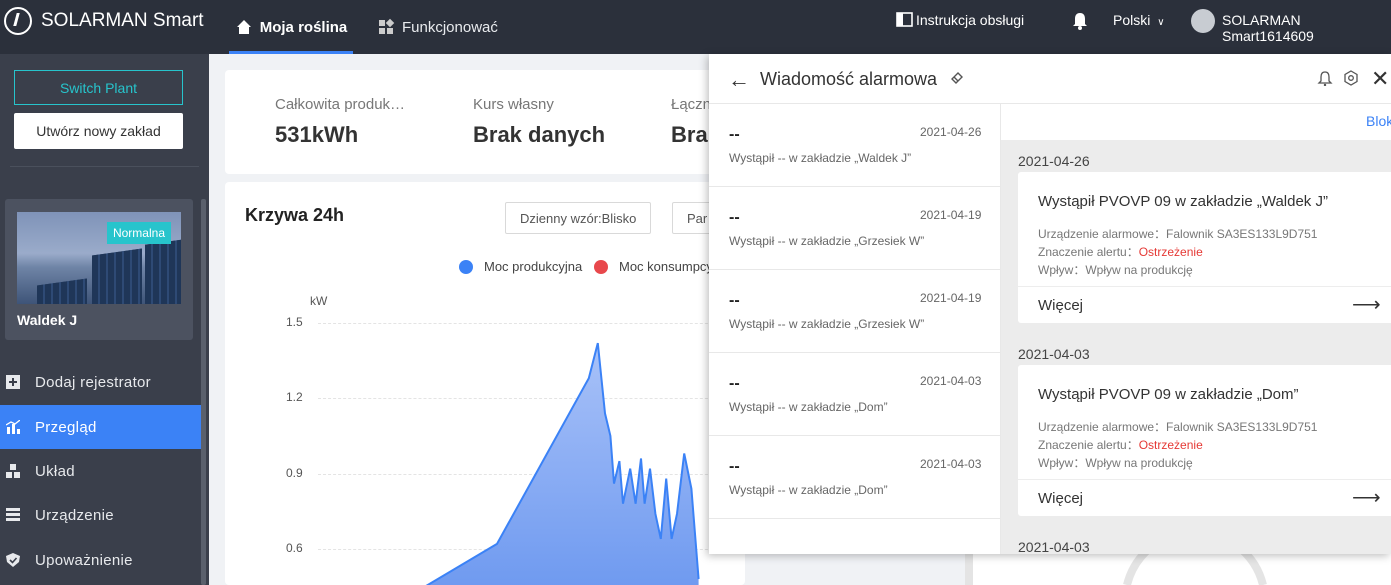 This screenshot has height=585, width=1391. Describe the element at coordinates (513, 104) in the screenshot. I see `summary-label: Kurs własny` at that location.